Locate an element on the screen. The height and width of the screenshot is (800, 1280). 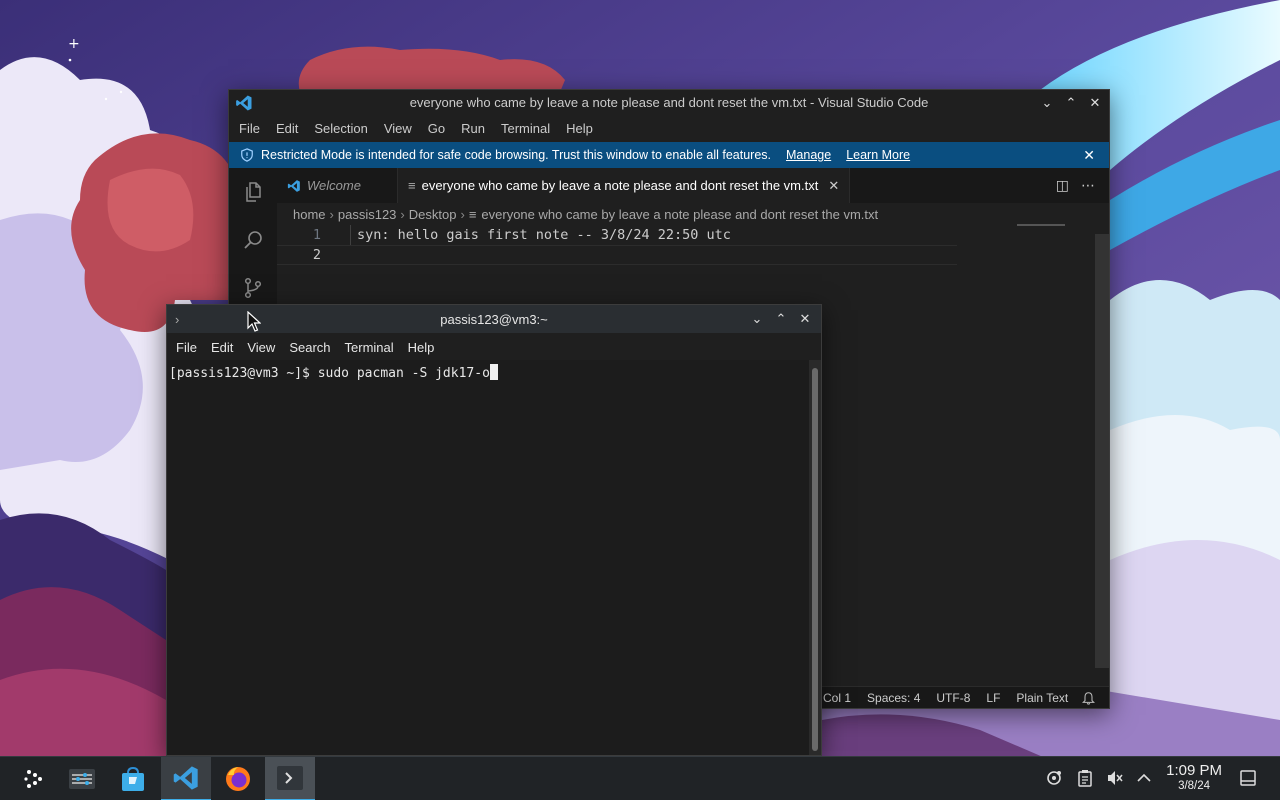
taskbar-konsole is located at coordinates (290, 778).